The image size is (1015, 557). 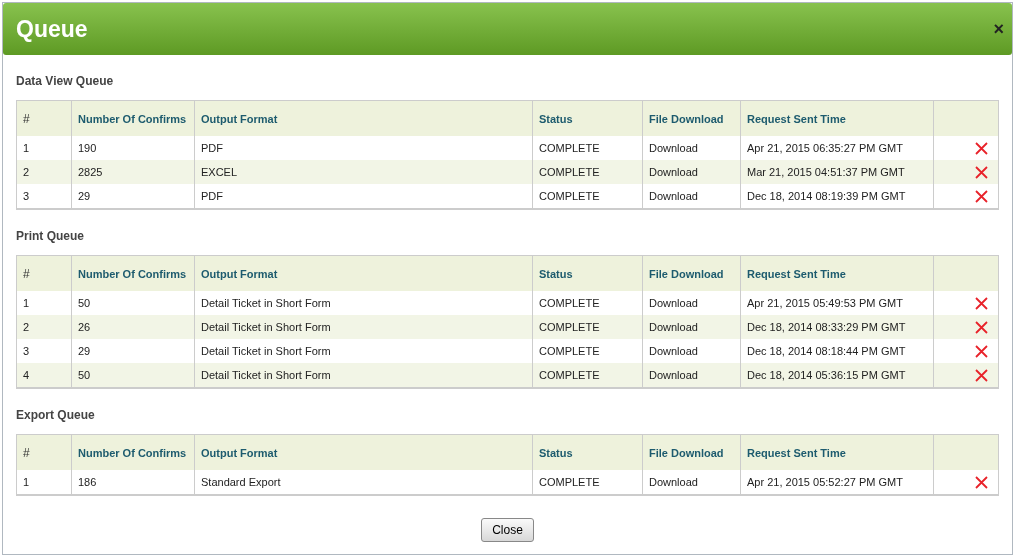 What do you see at coordinates (837, 196) in the screenshot?
I see `table-cell: Dec 18, 2014 08:19:39 PM GMT` at bounding box center [837, 196].